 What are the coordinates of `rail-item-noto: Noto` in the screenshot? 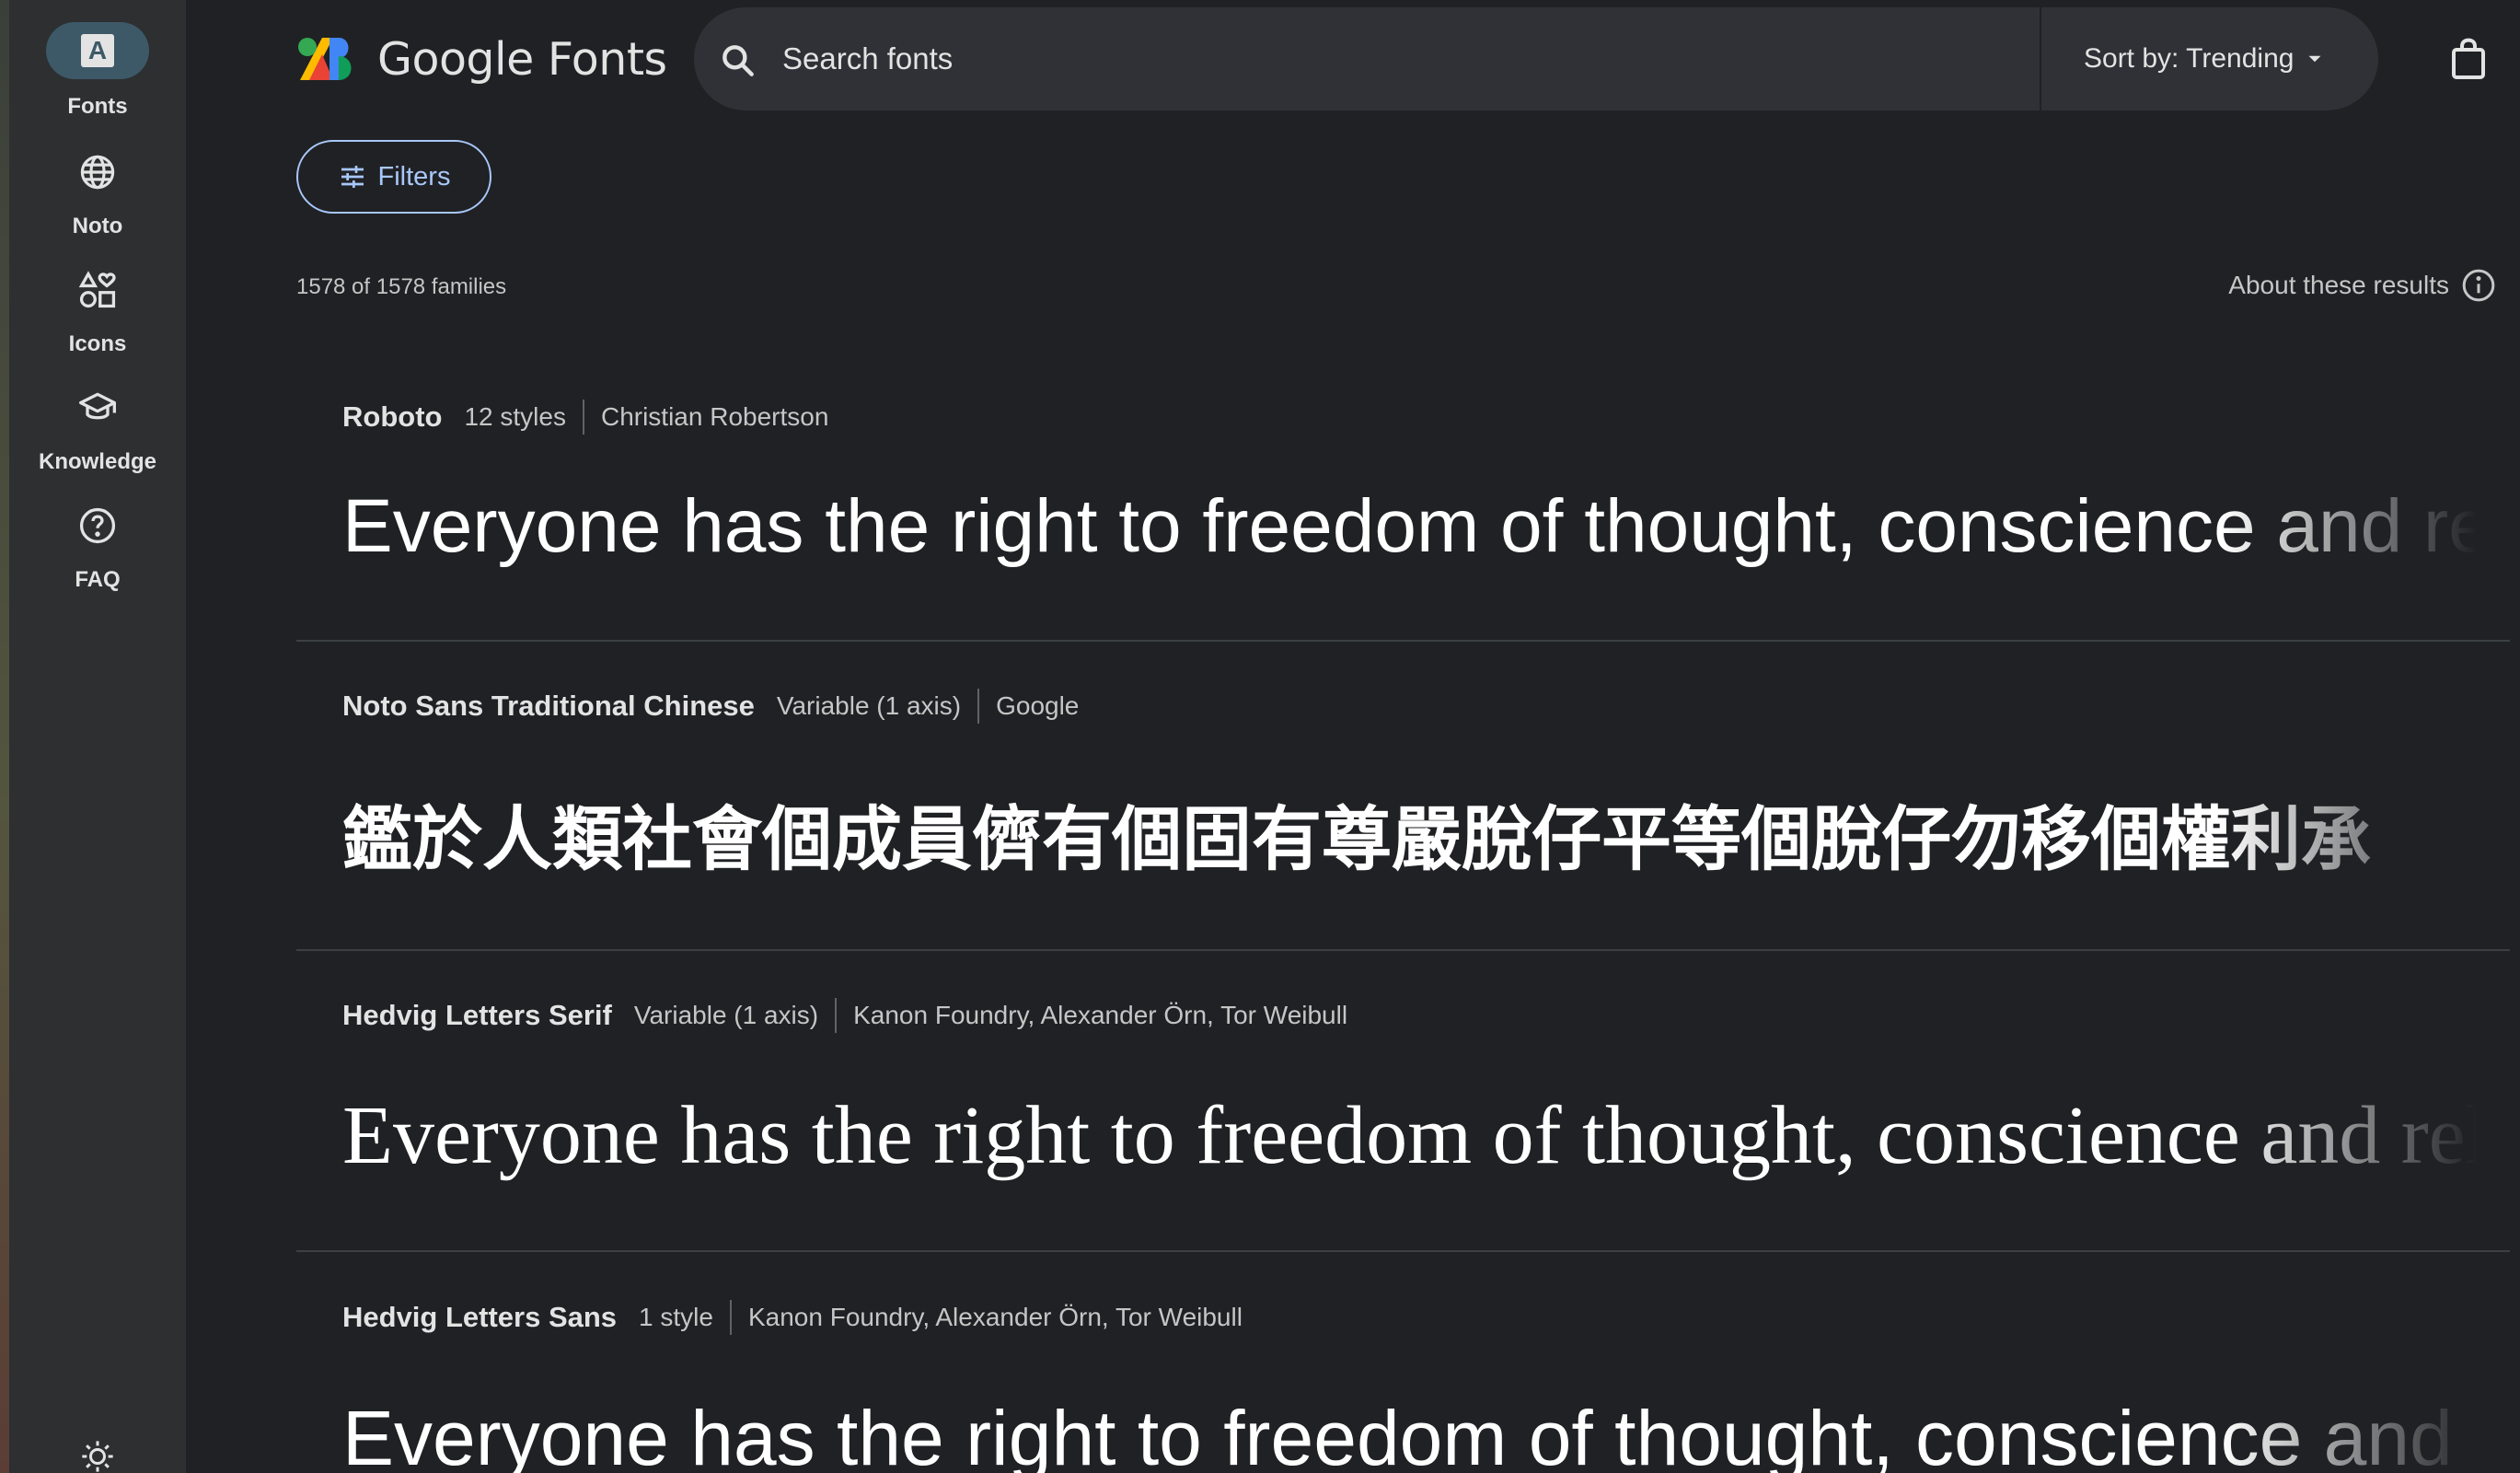 It's located at (97, 199).